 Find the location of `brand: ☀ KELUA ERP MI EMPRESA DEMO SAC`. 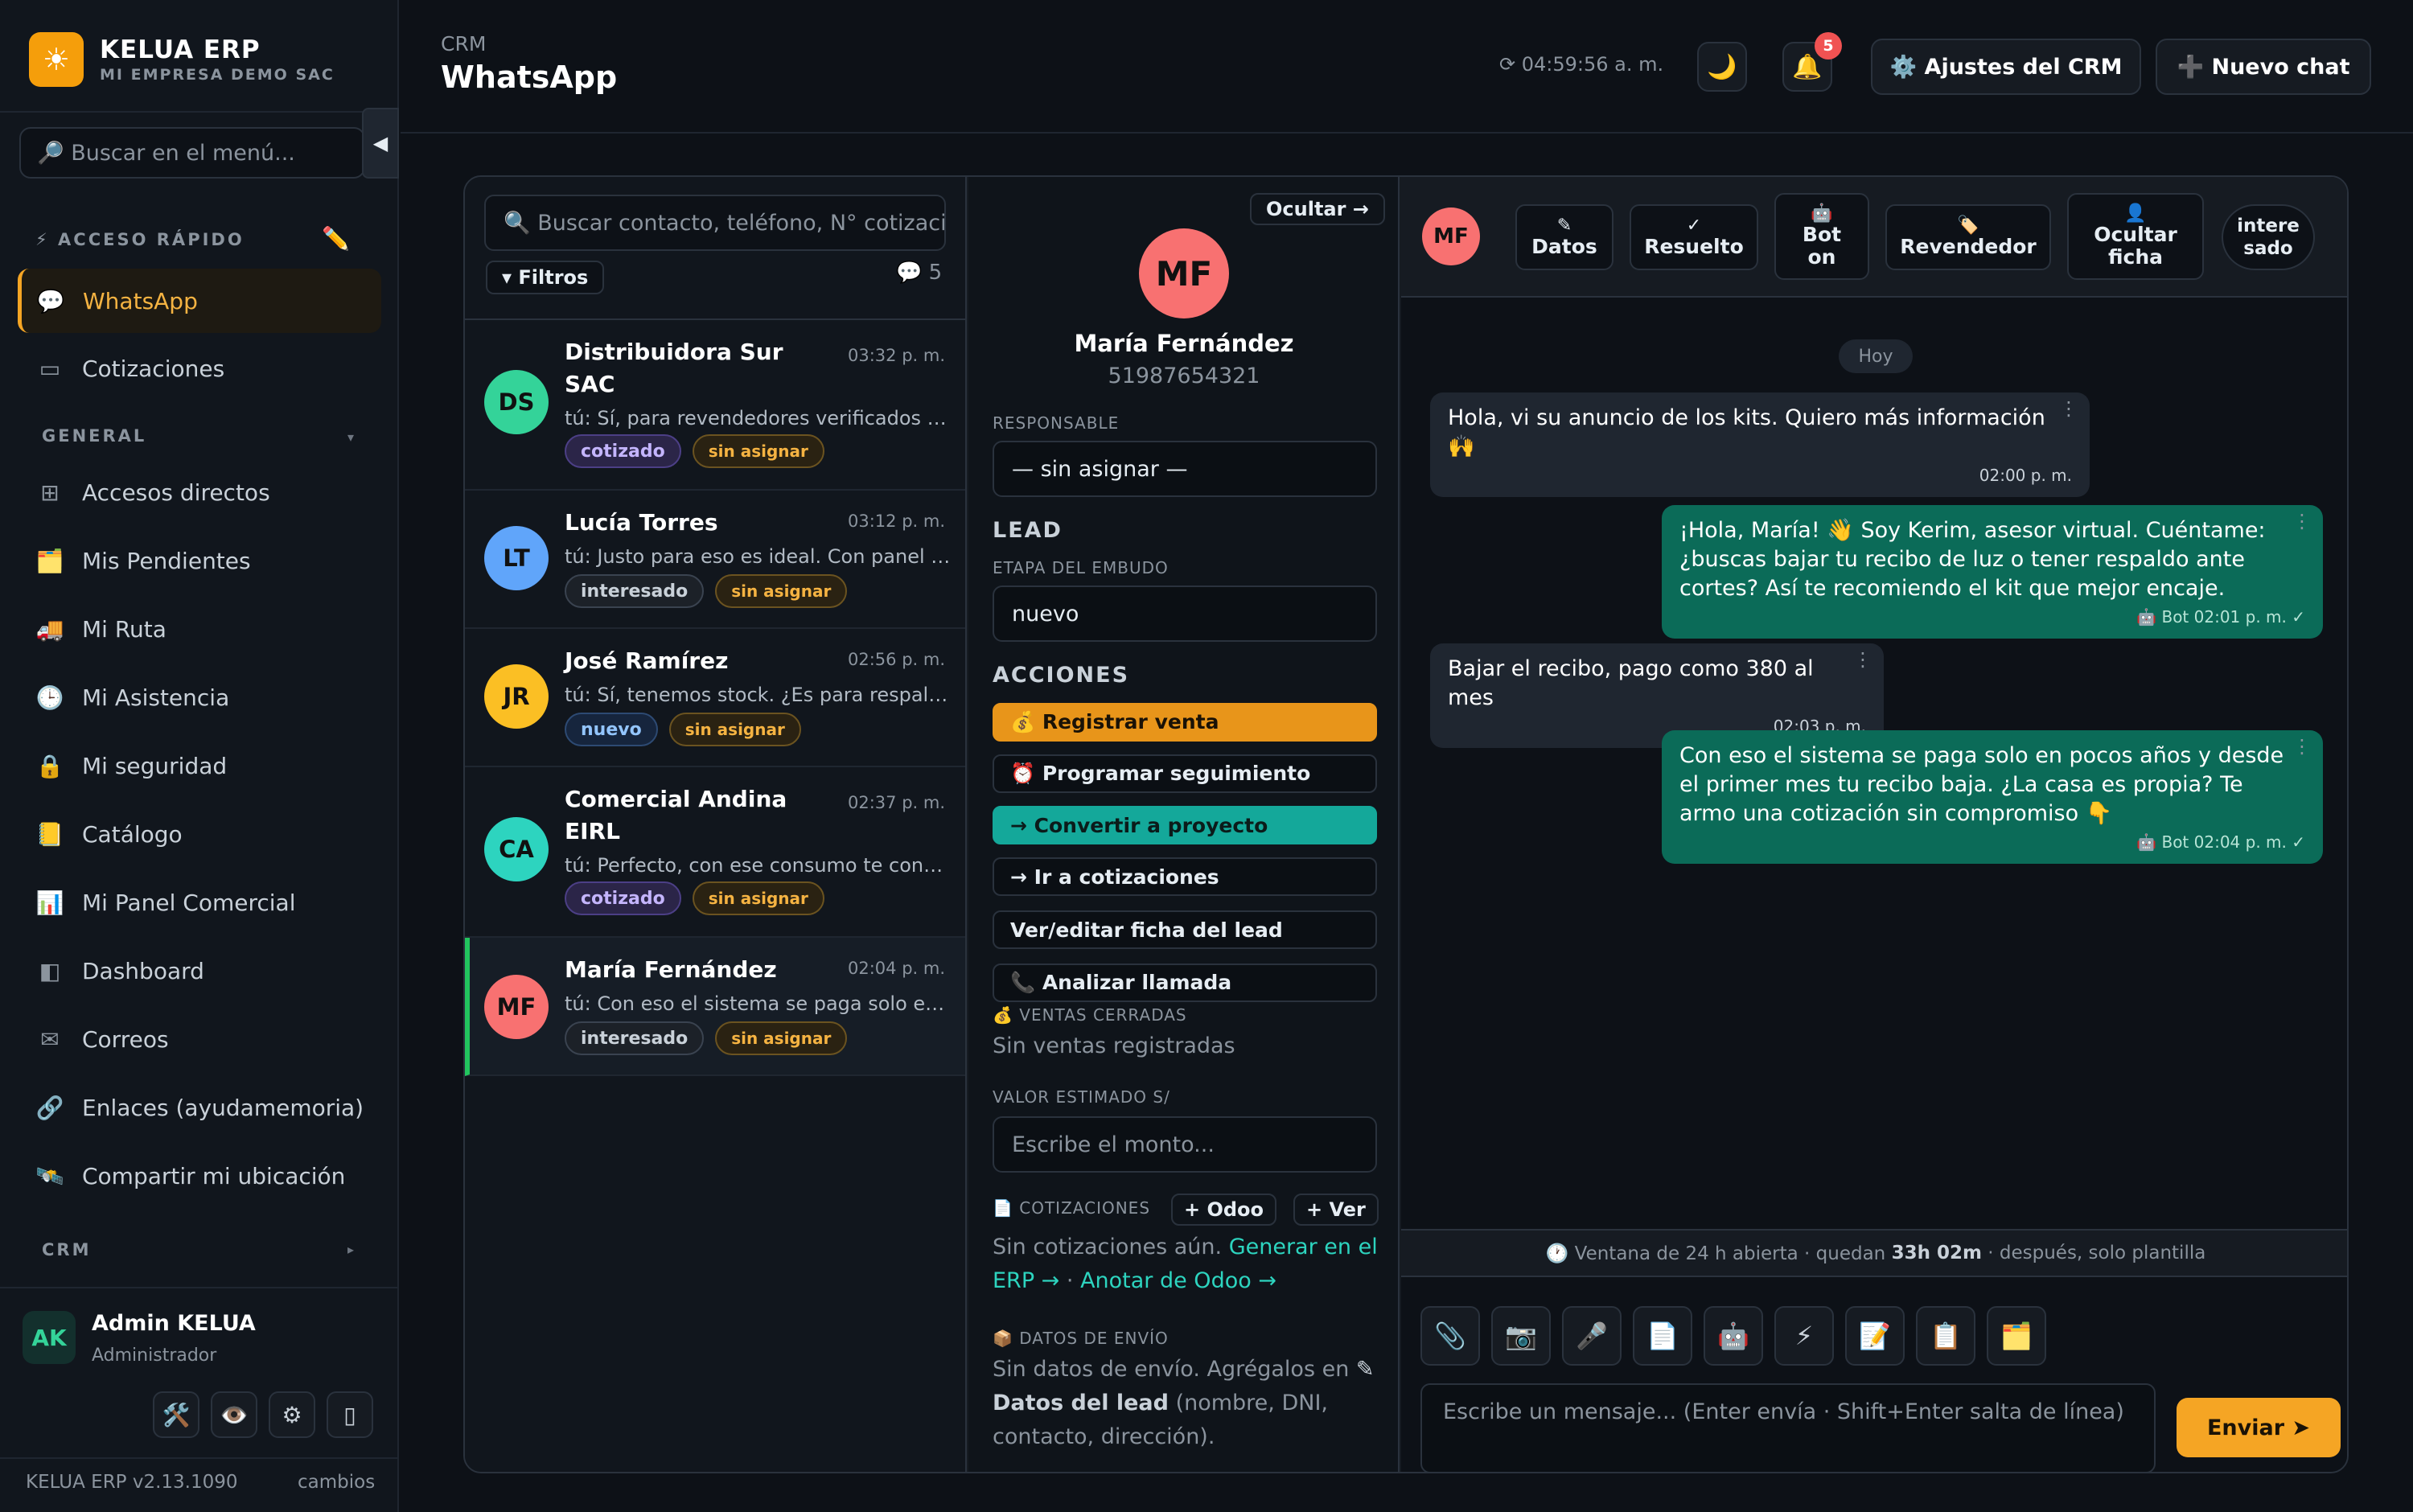

brand: ☀ KELUA ERP MI EMPRESA DEMO SAC is located at coordinates (182, 59).